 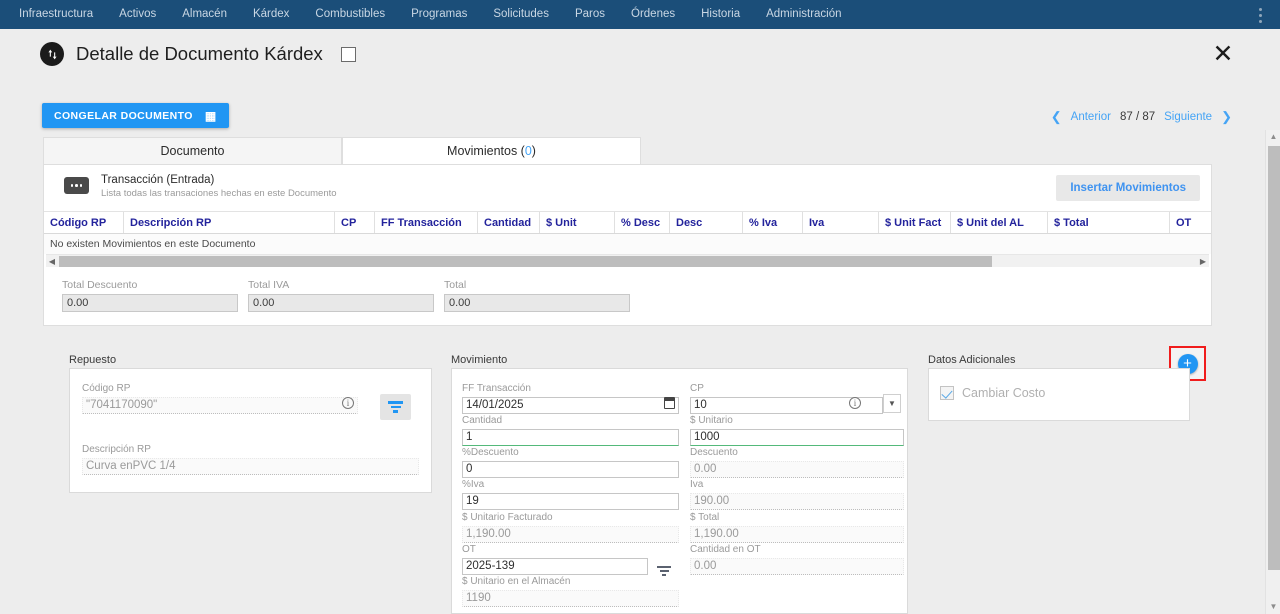 What do you see at coordinates (348, 54) in the screenshot?
I see `title-checkbox` at bounding box center [348, 54].